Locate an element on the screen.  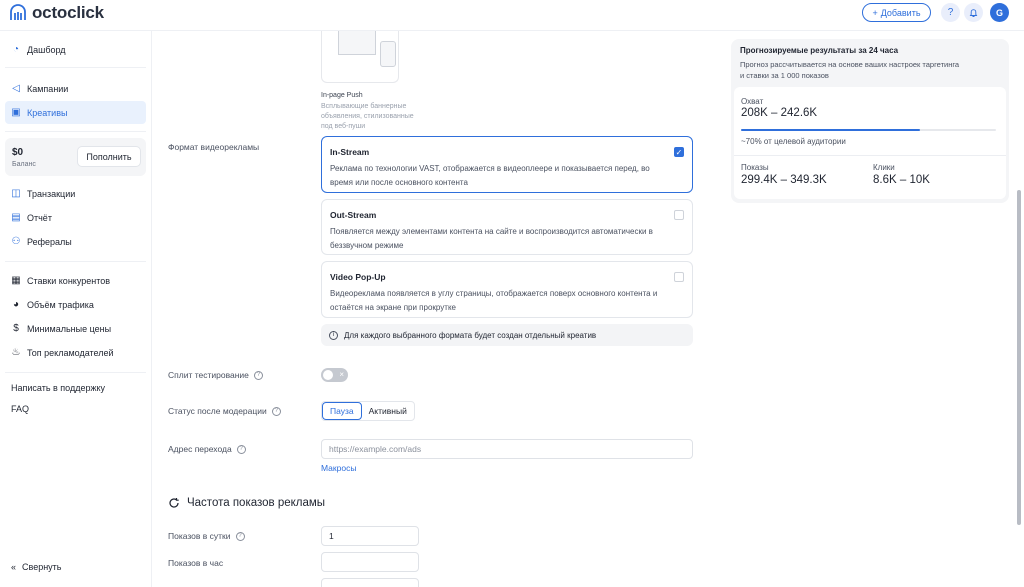
sidebar-item-label: Креативы is located at coordinates (47, 112).